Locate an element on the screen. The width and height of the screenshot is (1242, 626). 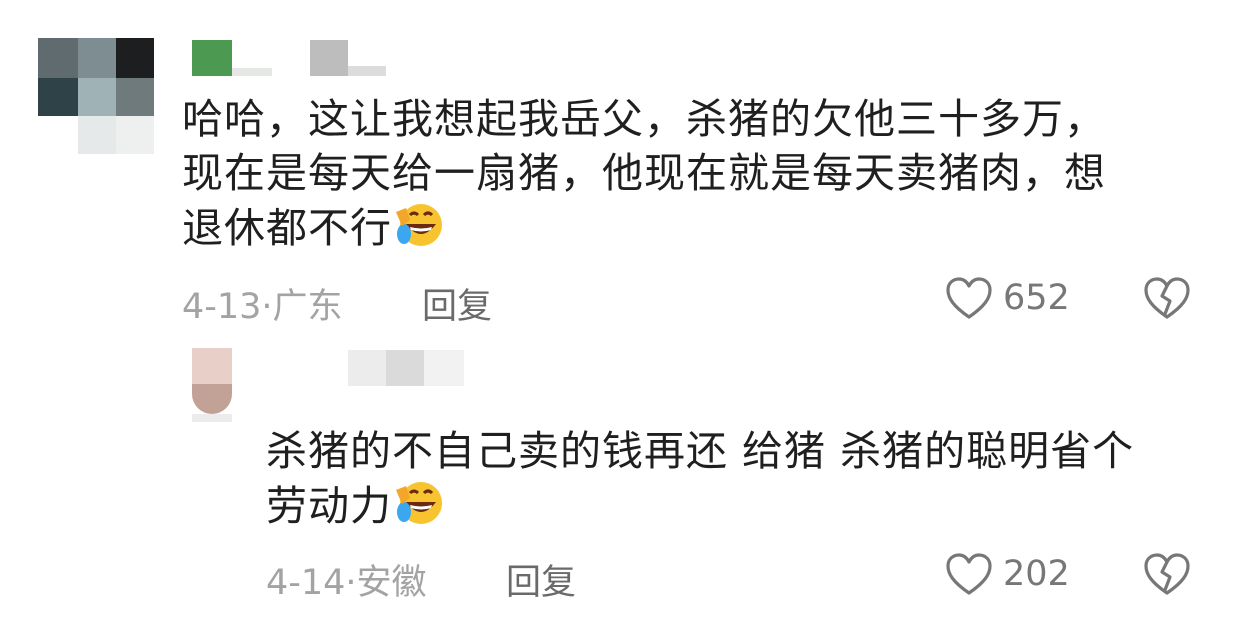
reply-text: 杀猪的不自己卖的钱再还 给猪 杀猪的聪明省个 劳动力 is located at coordinates (700, 482).